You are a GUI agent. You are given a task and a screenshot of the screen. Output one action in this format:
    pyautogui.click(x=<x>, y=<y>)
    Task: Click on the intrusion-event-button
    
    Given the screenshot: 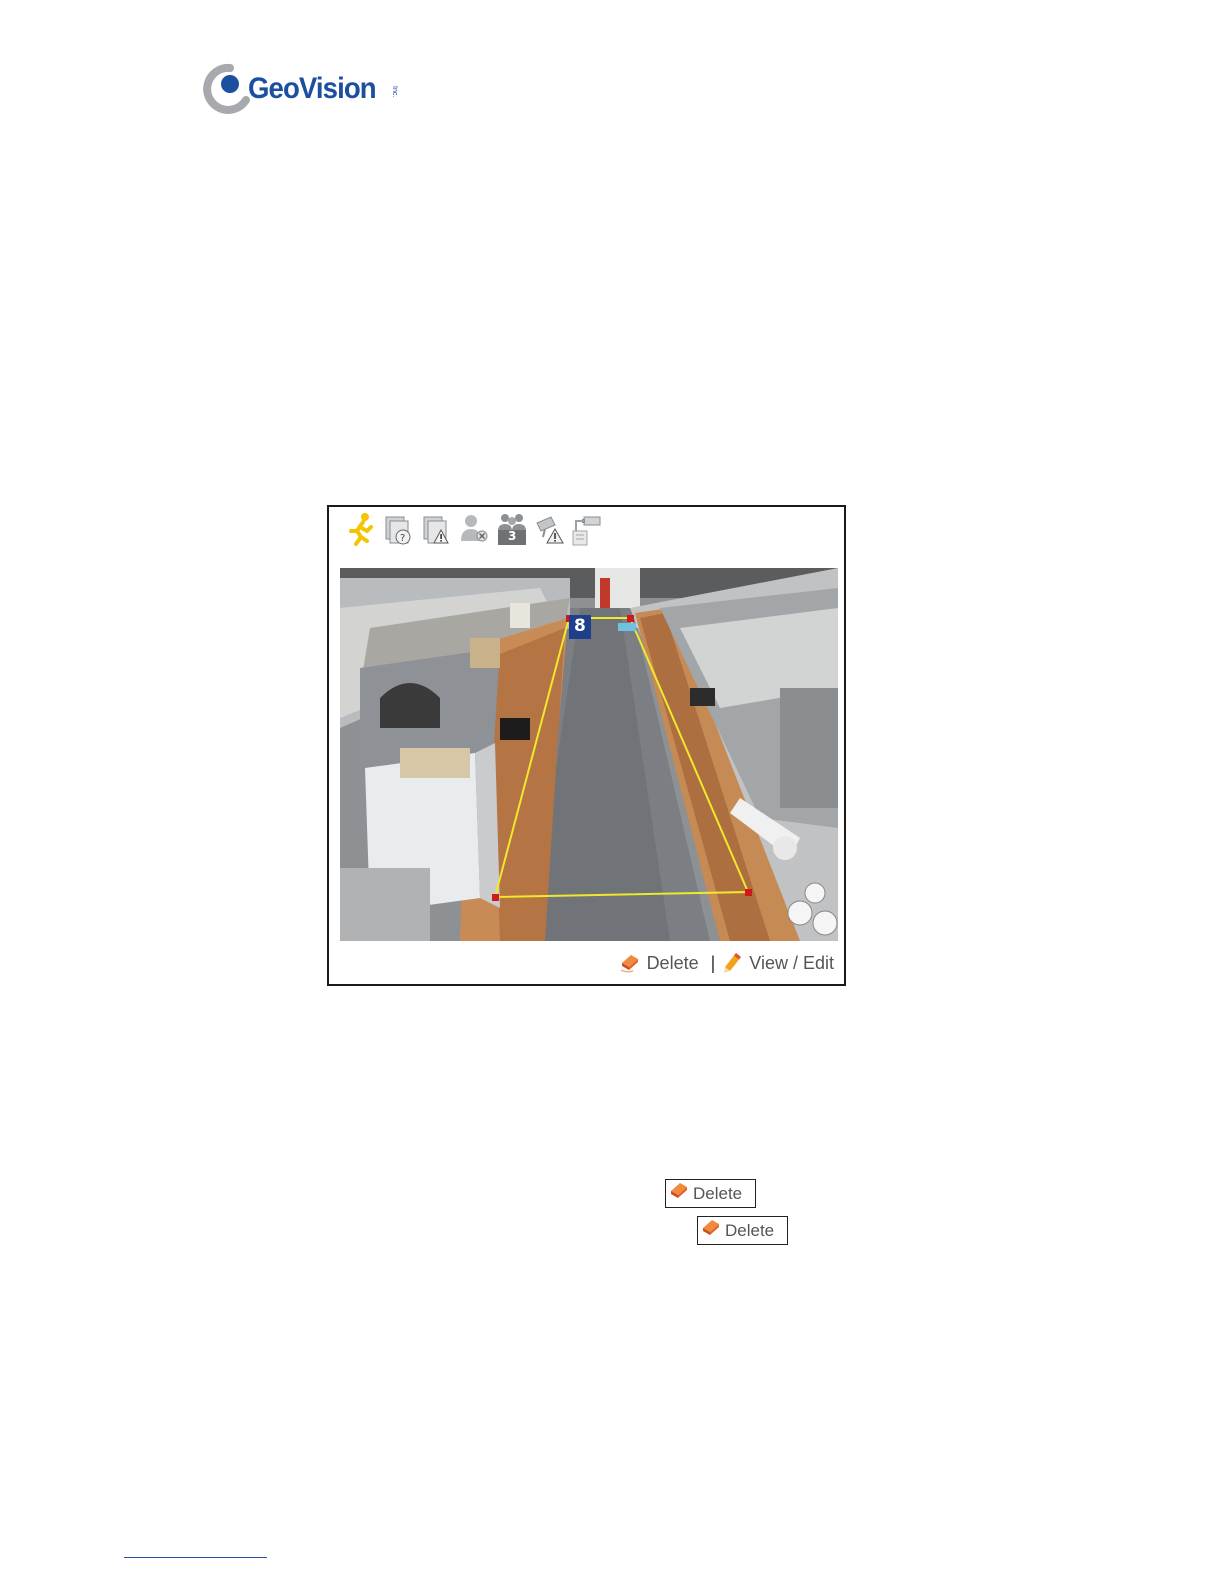 What is the action you would take?
    pyautogui.click(x=360, y=529)
    